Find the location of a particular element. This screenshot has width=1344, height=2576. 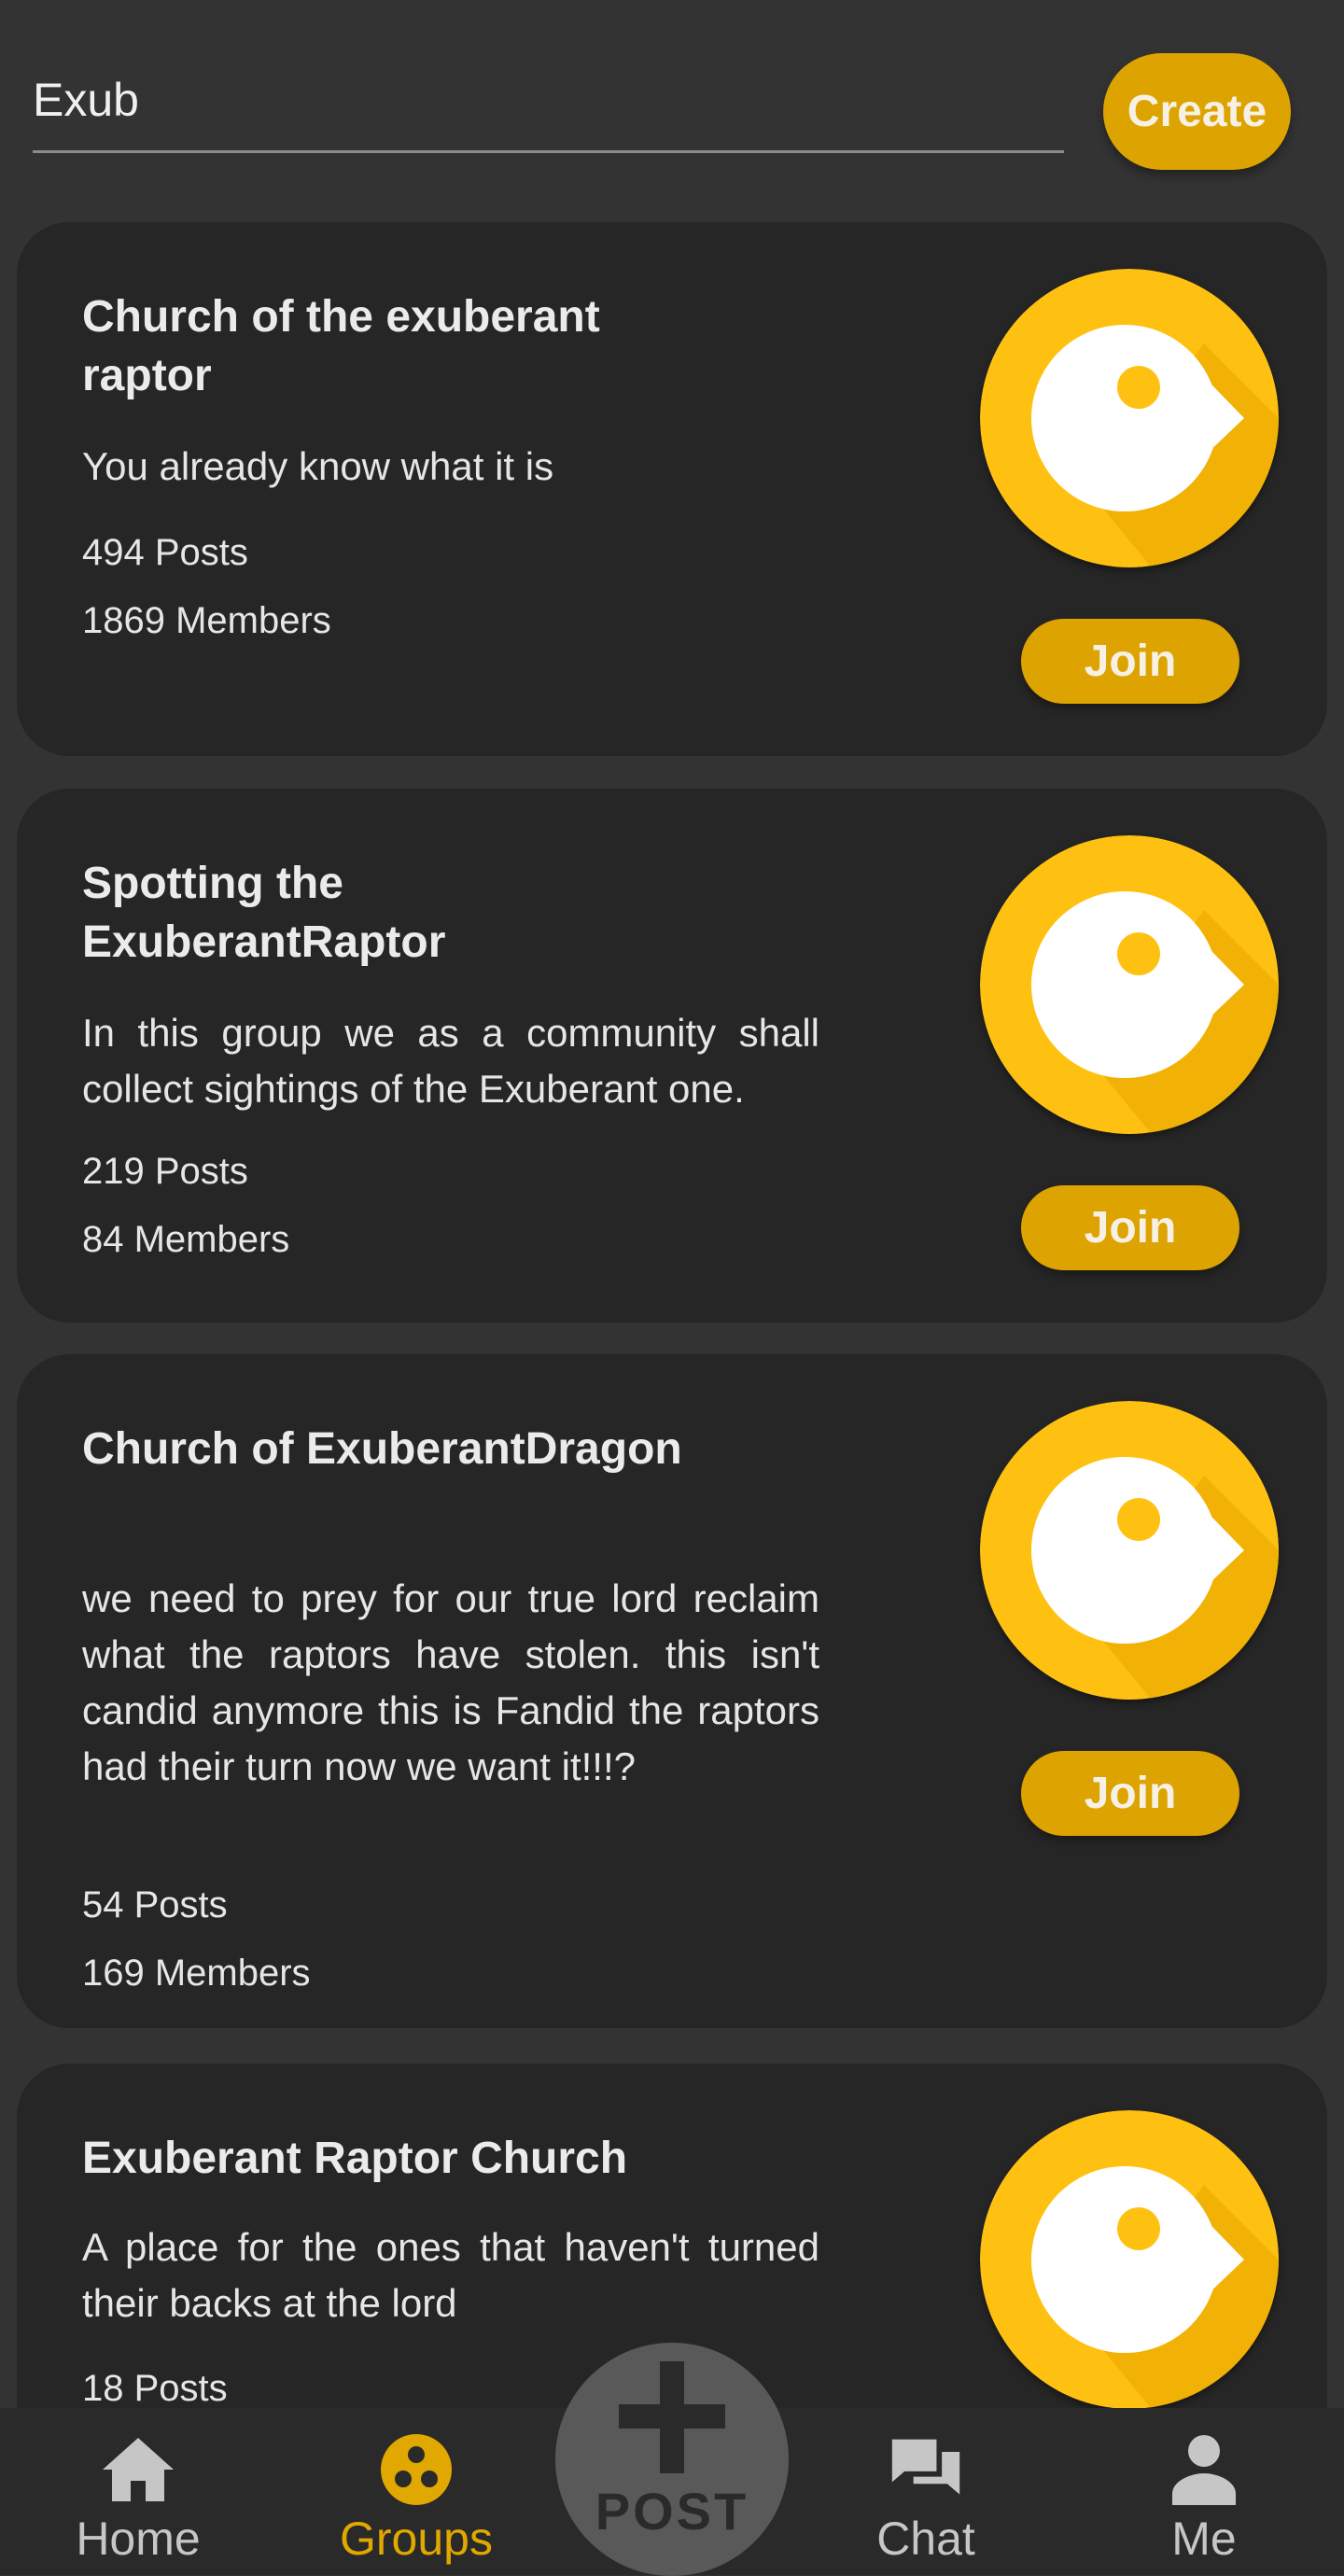

post-button: POST is located at coordinates (672, 2459).